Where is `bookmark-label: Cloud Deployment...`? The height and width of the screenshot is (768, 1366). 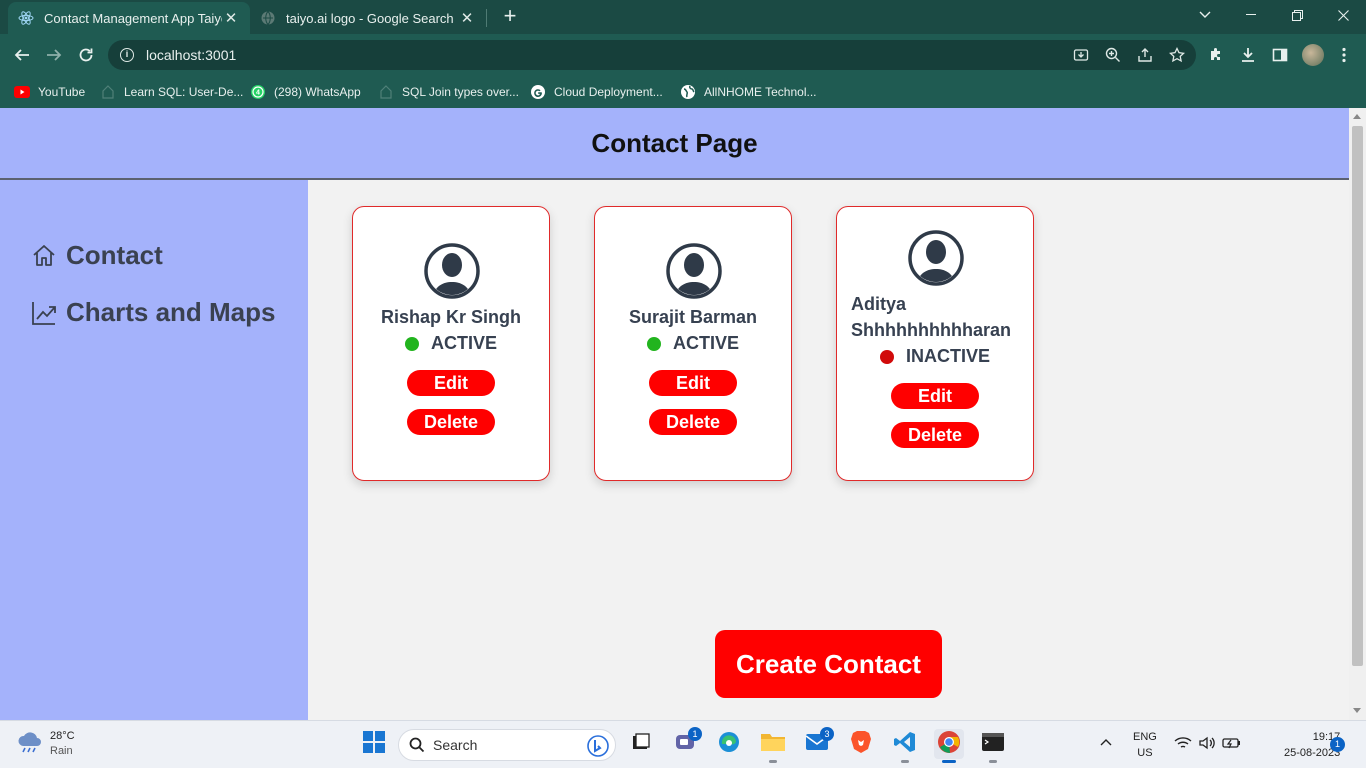 bookmark-label: Cloud Deployment... is located at coordinates (608, 92).